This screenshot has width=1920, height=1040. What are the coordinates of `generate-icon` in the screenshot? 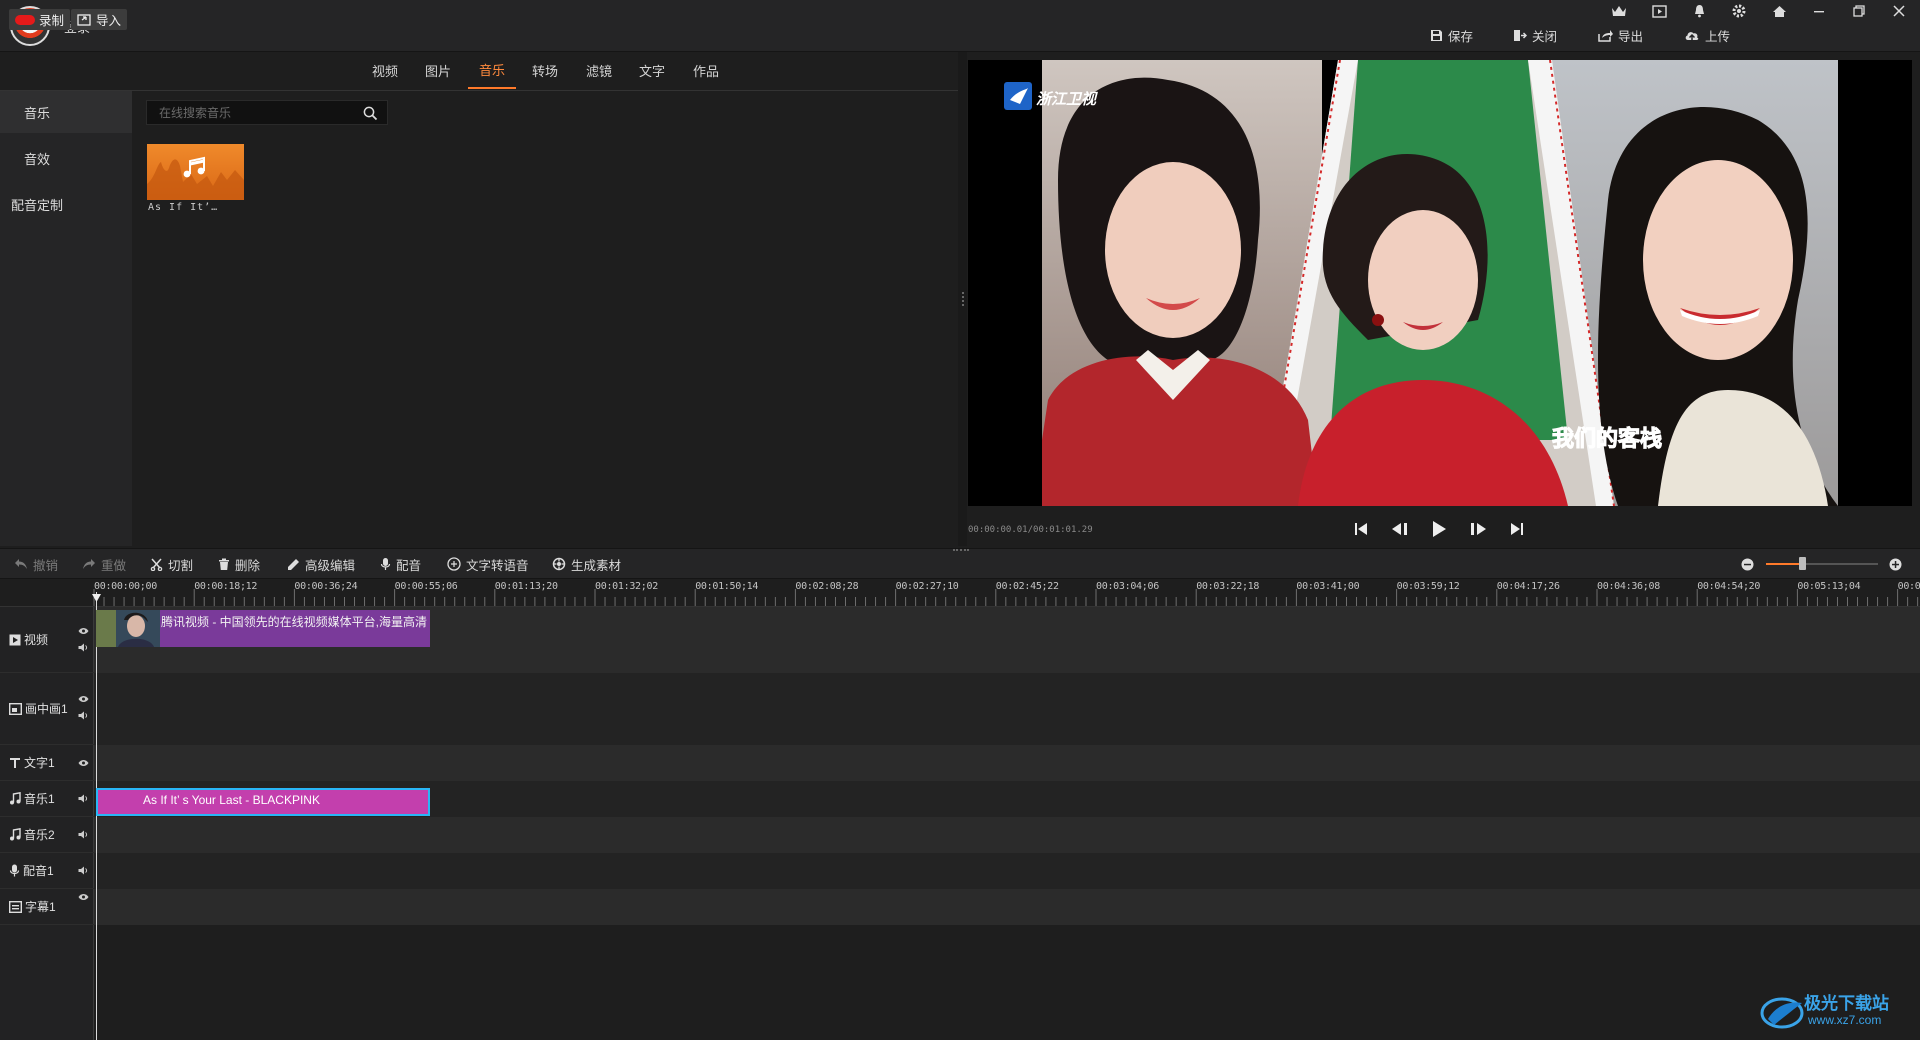 It's located at (559, 564).